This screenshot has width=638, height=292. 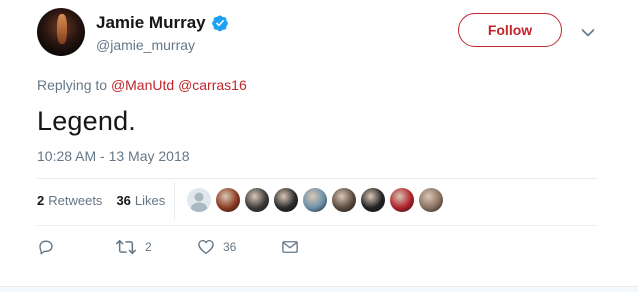 What do you see at coordinates (156, 247) in the screenshot?
I see `retweet-button: 2` at bounding box center [156, 247].